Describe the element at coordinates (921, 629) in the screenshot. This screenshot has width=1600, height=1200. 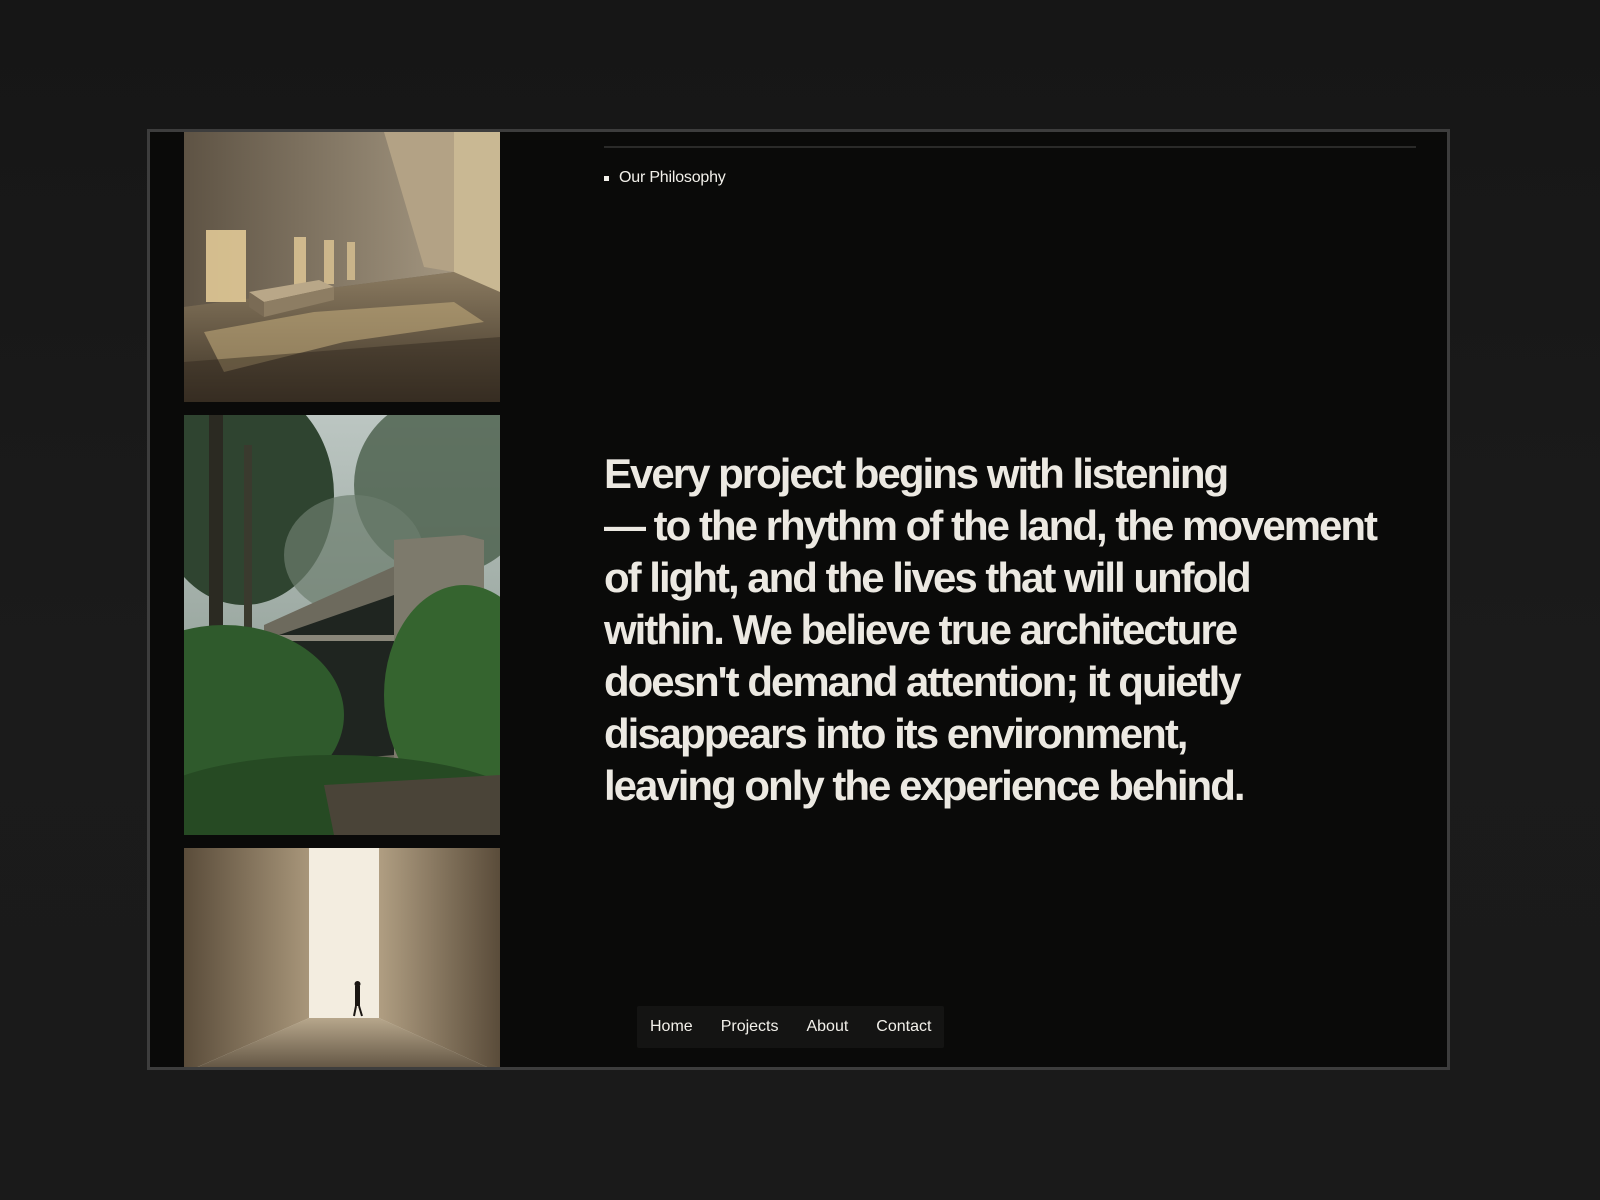
I see `statement-line: within. We believe true architecture` at that location.